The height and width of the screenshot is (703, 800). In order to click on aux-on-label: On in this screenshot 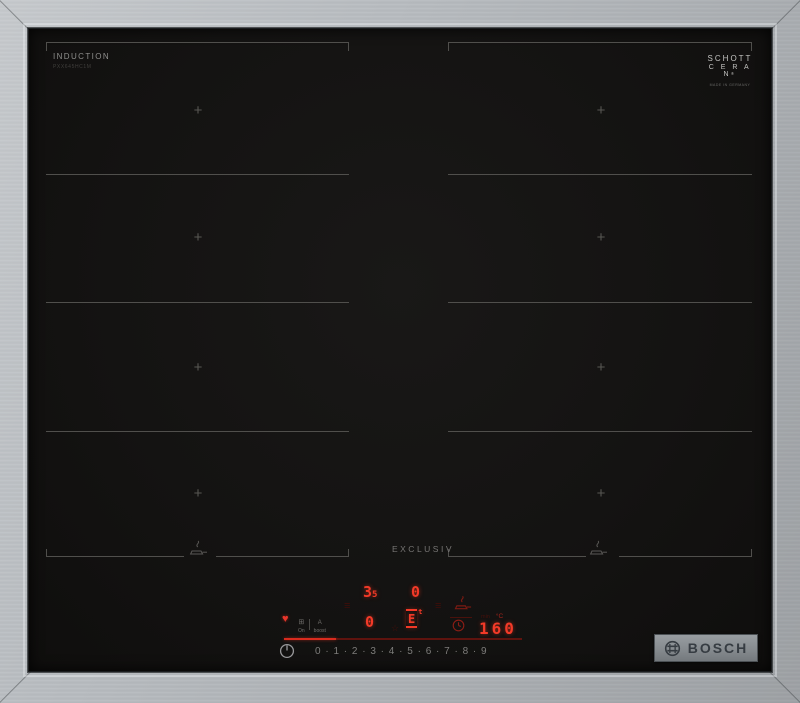, I will do `click(301, 631)`.